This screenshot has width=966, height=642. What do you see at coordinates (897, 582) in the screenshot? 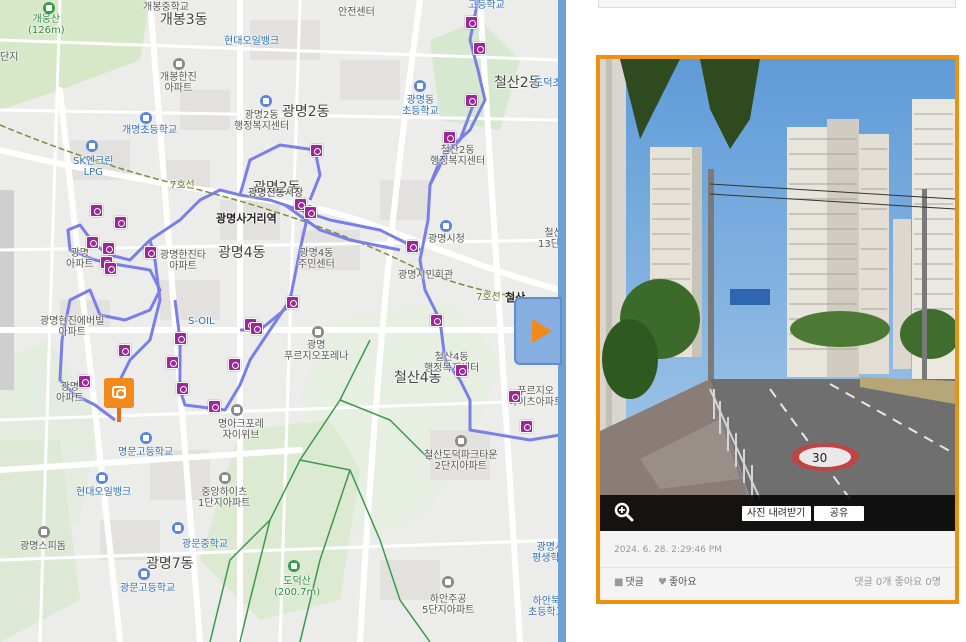
I see `comment-like-counts: 댓글 0개 좋아요 0명` at bounding box center [897, 582].